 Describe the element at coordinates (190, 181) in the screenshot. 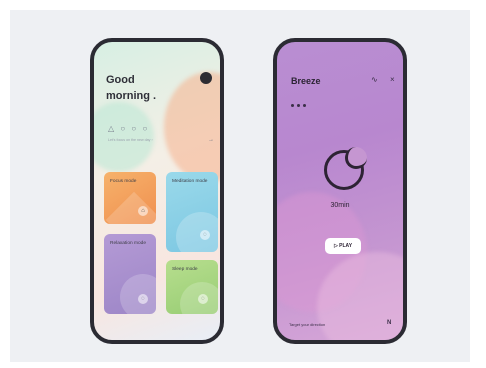

I see `card-label: Meditation mode` at that location.